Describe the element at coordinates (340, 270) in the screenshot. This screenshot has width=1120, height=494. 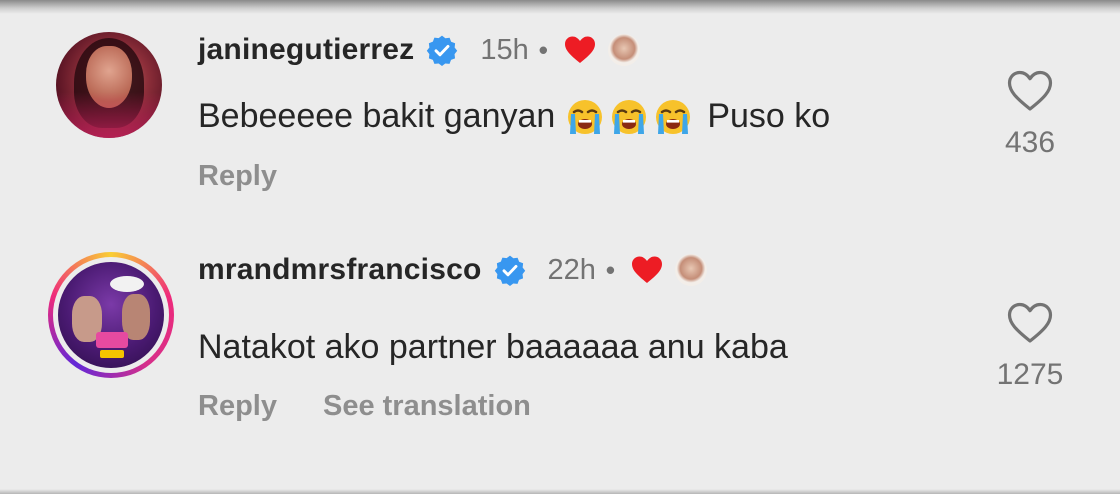
I see `username: mrandmrsfrancisco` at that location.